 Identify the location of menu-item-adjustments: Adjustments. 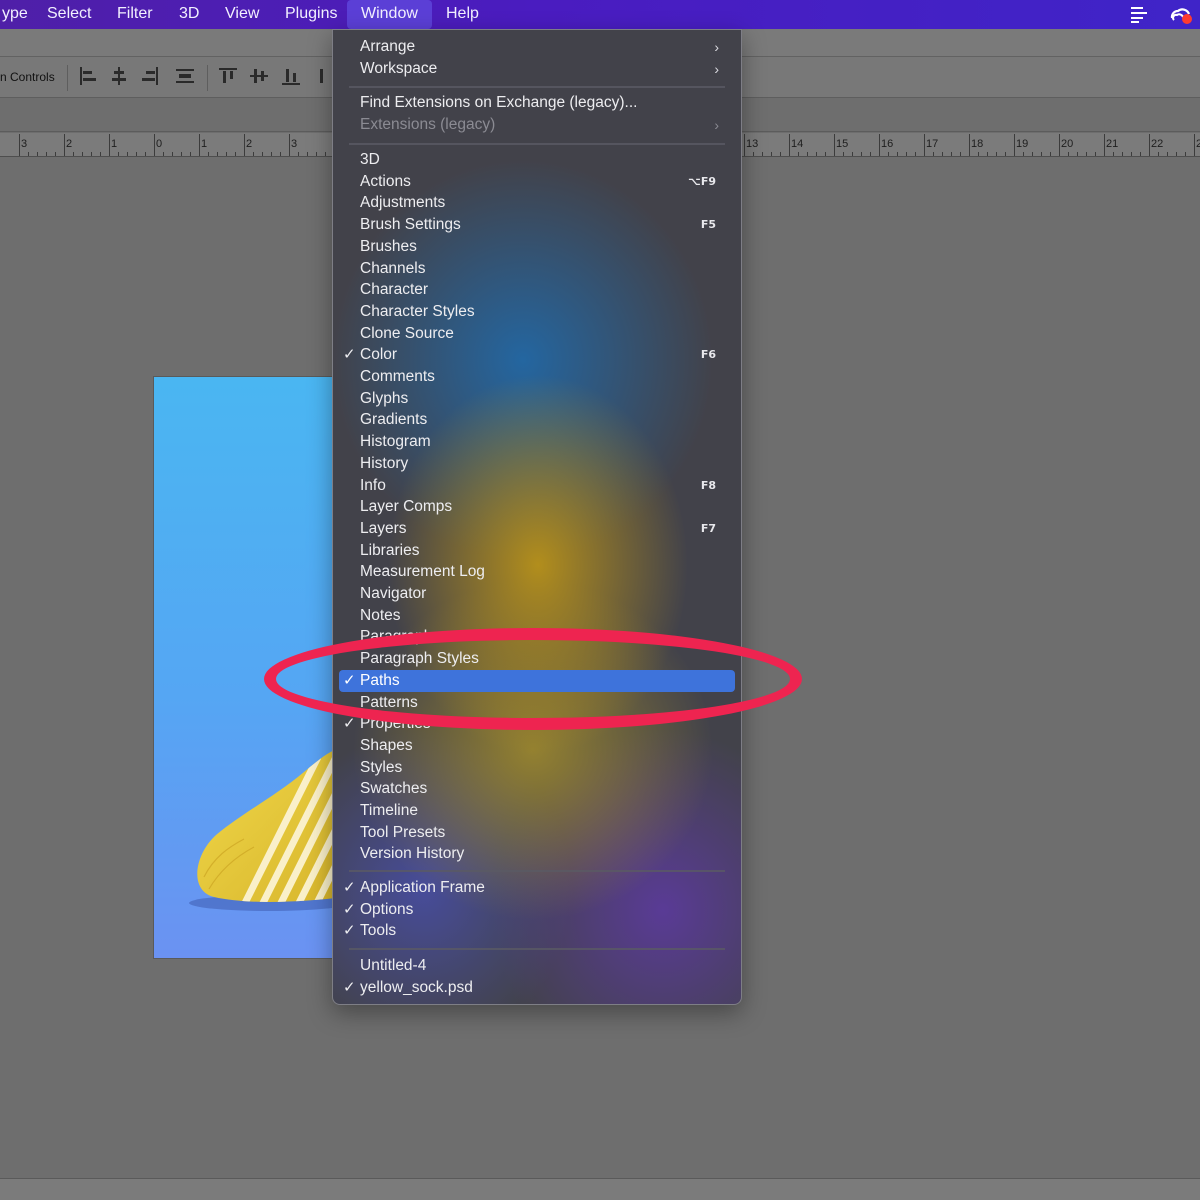
(537, 203).